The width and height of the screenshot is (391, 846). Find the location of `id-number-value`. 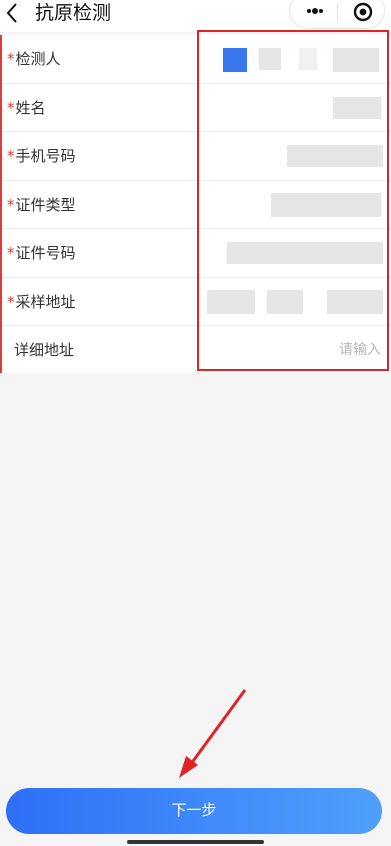

id-number-value is located at coordinates (305, 253).